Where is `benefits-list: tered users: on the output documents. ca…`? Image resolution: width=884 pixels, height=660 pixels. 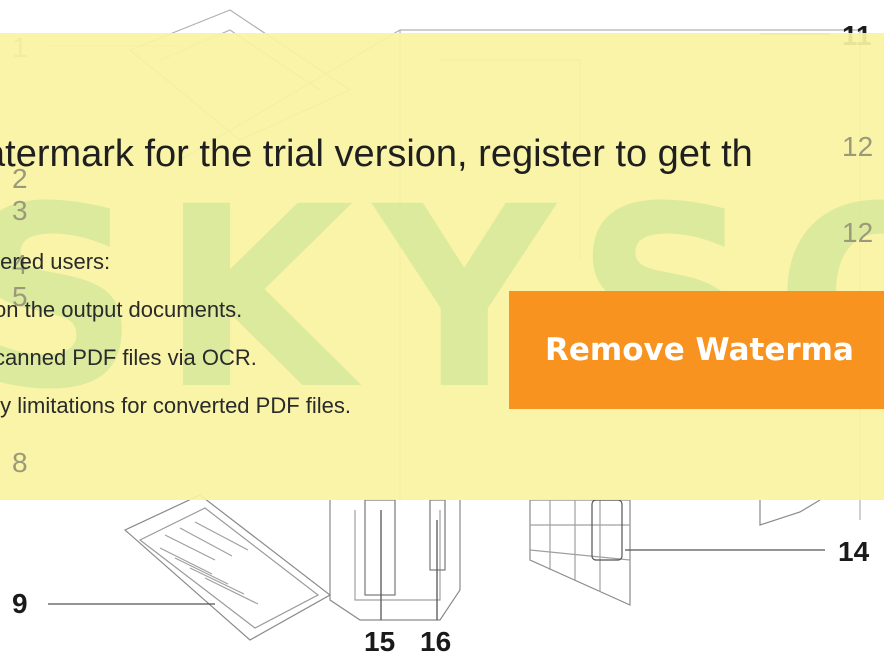 benefits-list: tered users: on the output documents. ca… is located at coordinates (175, 334).